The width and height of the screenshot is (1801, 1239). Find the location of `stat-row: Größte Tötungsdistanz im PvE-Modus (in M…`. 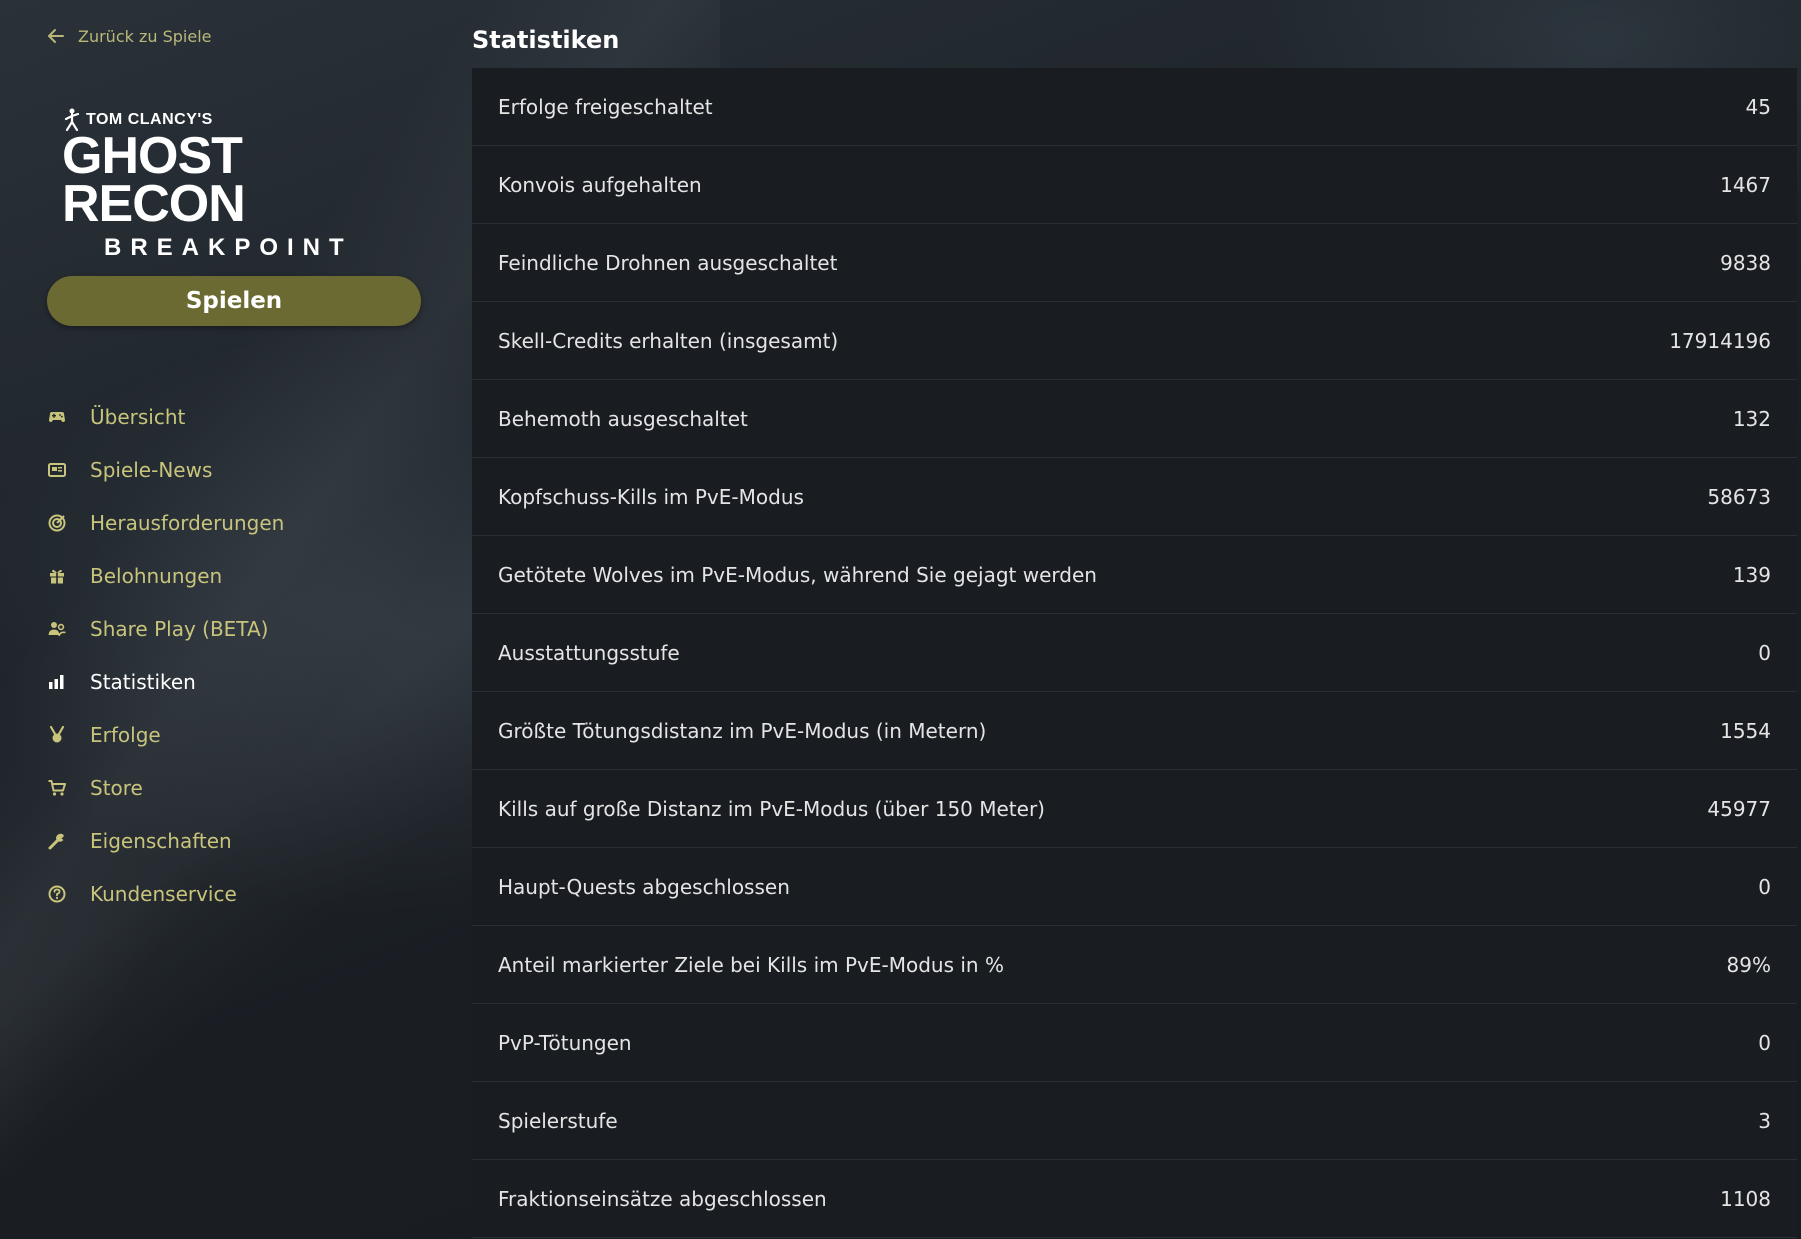

stat-row: Größte Tötungsdistanz im PvE-Modus (in M… is located at coordinates (1134, 731).